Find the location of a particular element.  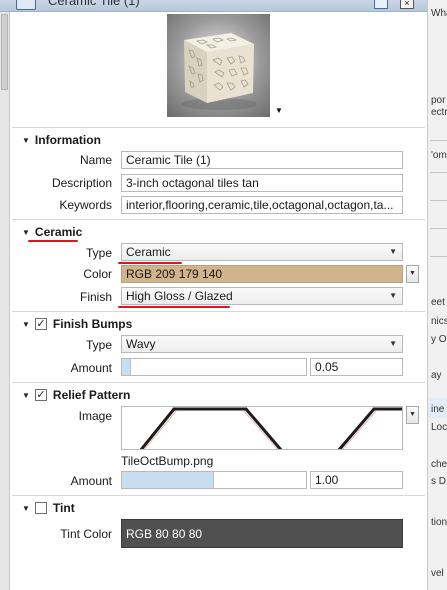

background-text: s D is located at coordinates (438, 481).